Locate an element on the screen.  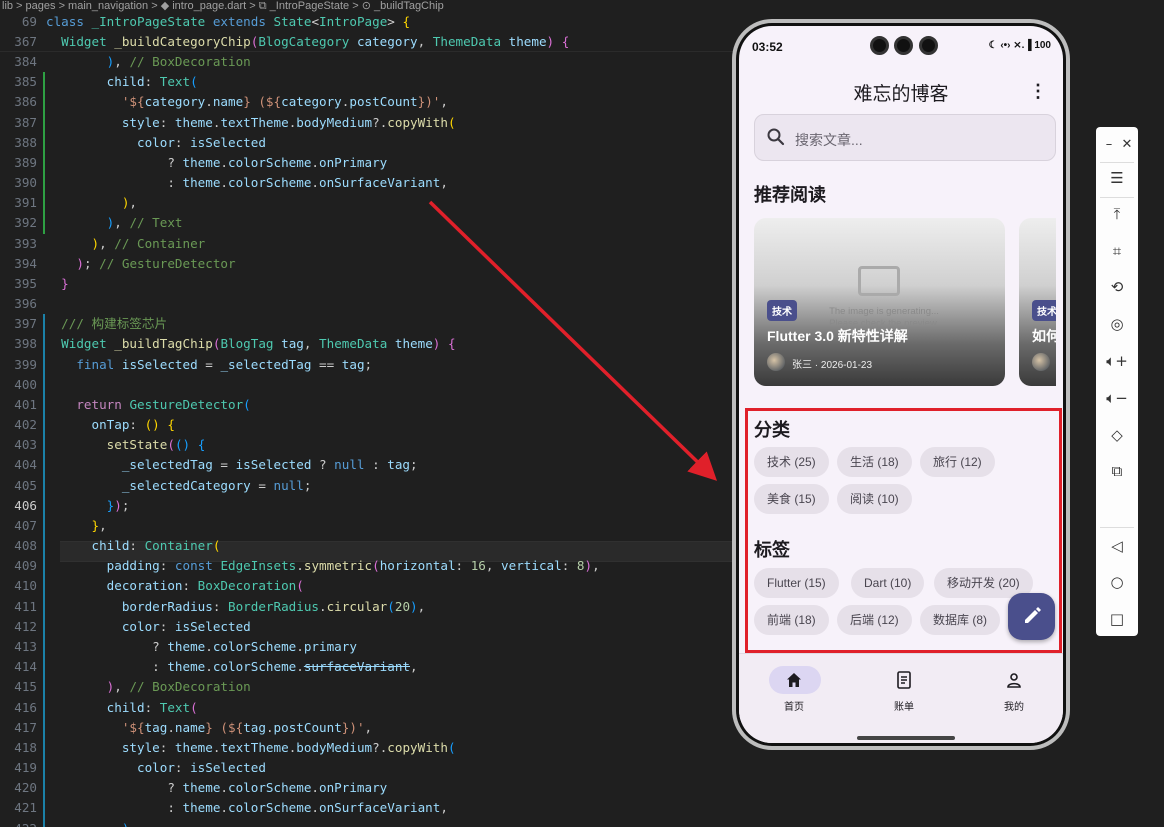
tag-chip: Flutter (15) is located at coordinates (796, 583).